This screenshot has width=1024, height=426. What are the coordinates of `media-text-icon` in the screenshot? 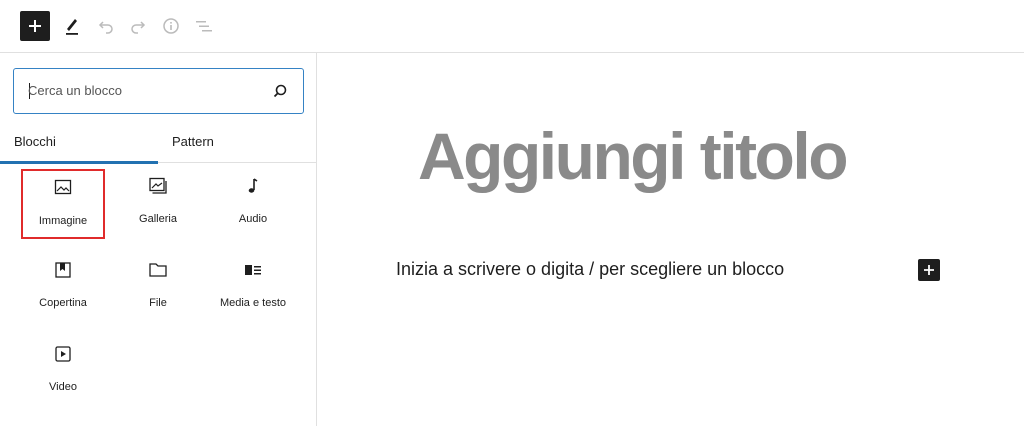 It's located at (253, 270).